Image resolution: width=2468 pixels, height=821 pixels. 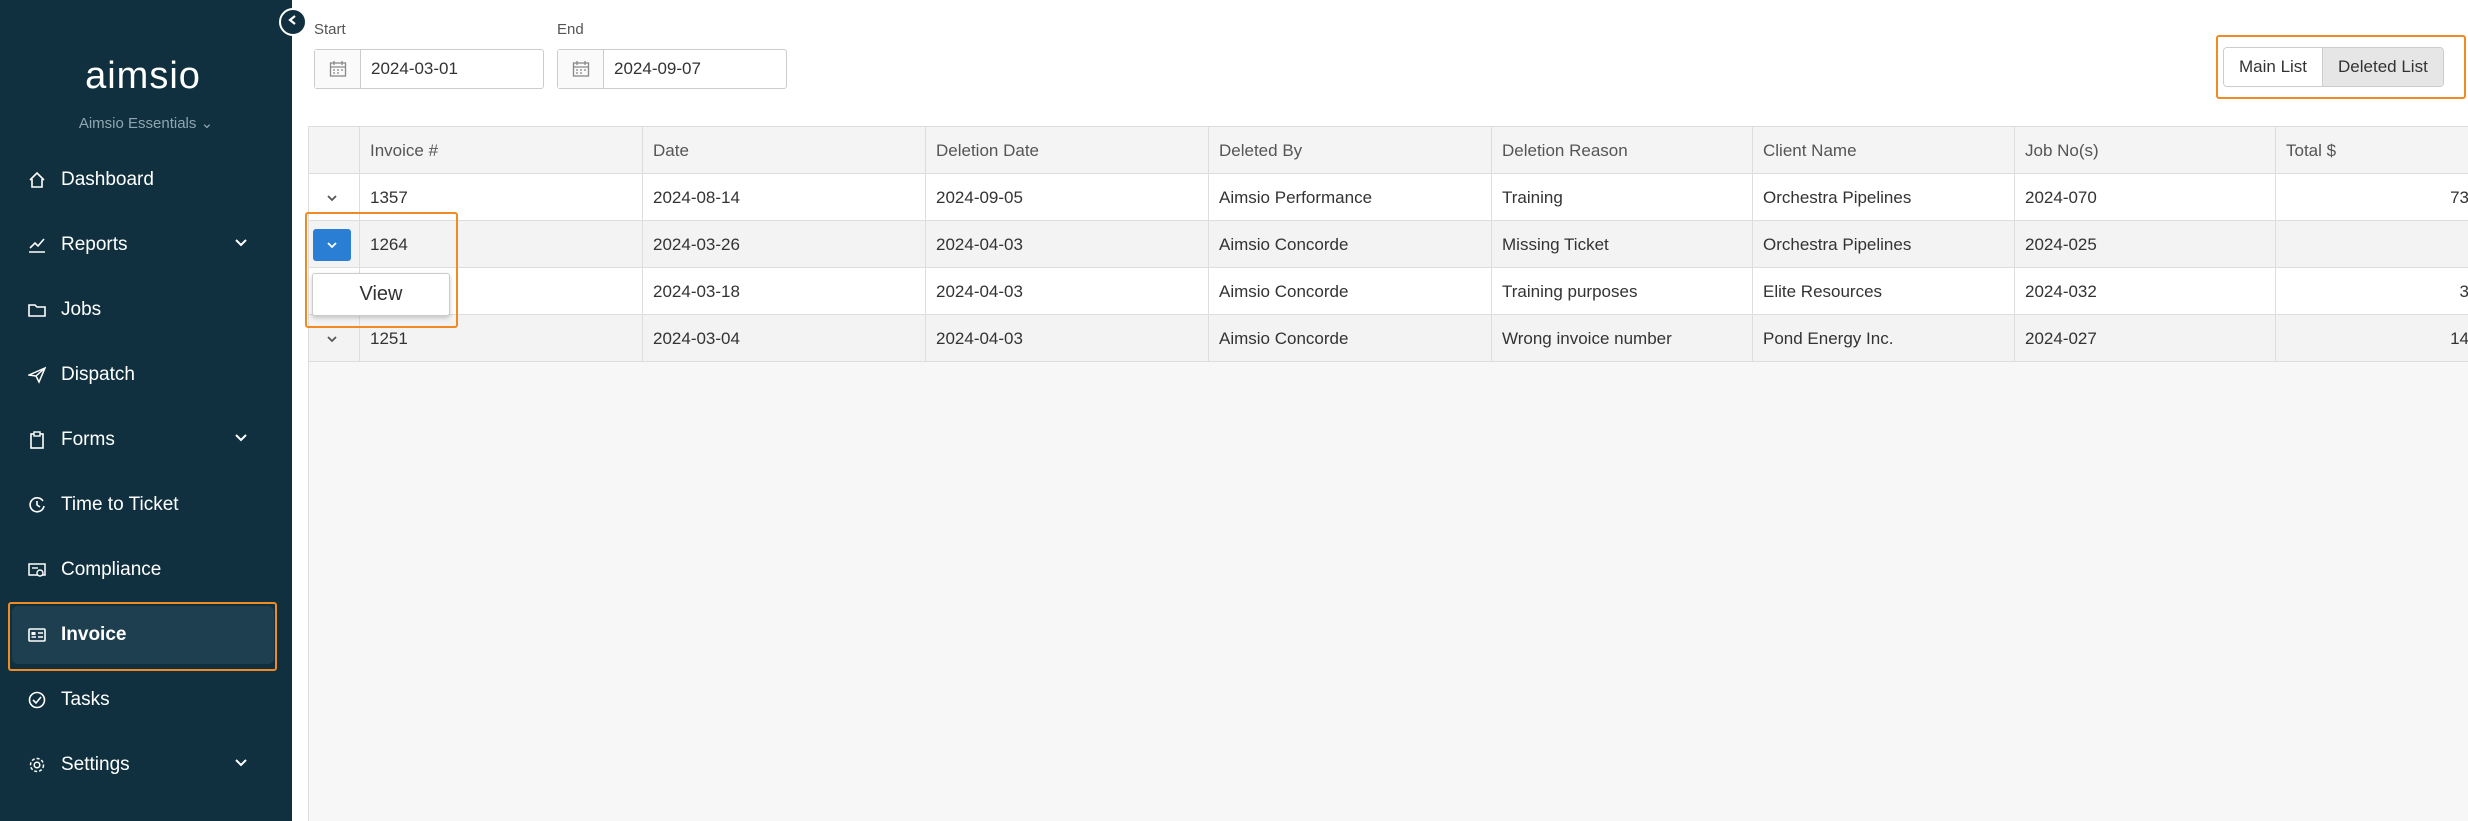 What do you see at coordinates (500, 150) in the screenshot?
I see `column-header-invoice: Invoice #` at bounding box center [500, 150].